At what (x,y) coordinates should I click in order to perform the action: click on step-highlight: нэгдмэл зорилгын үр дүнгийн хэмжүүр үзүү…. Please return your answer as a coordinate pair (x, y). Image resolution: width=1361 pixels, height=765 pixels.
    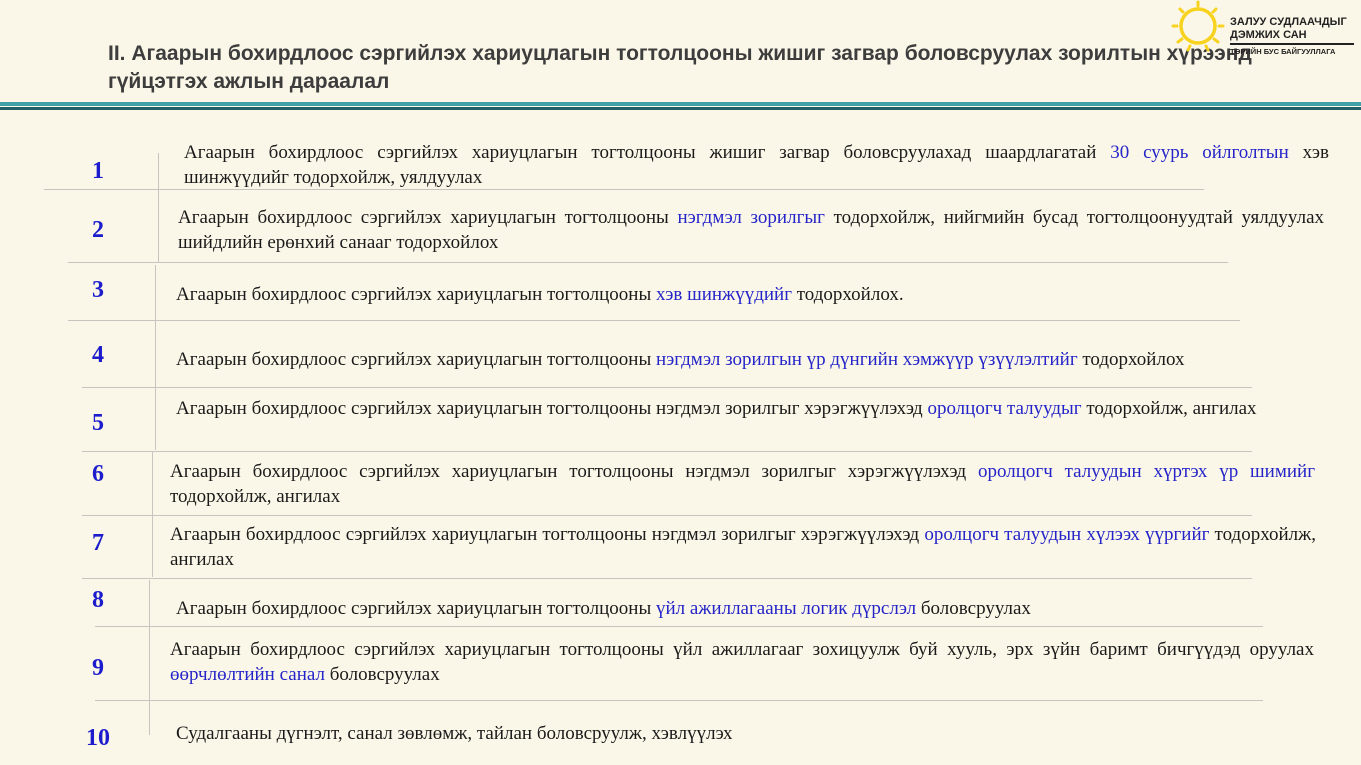
    Looking at the image, I should click on (866, 359).